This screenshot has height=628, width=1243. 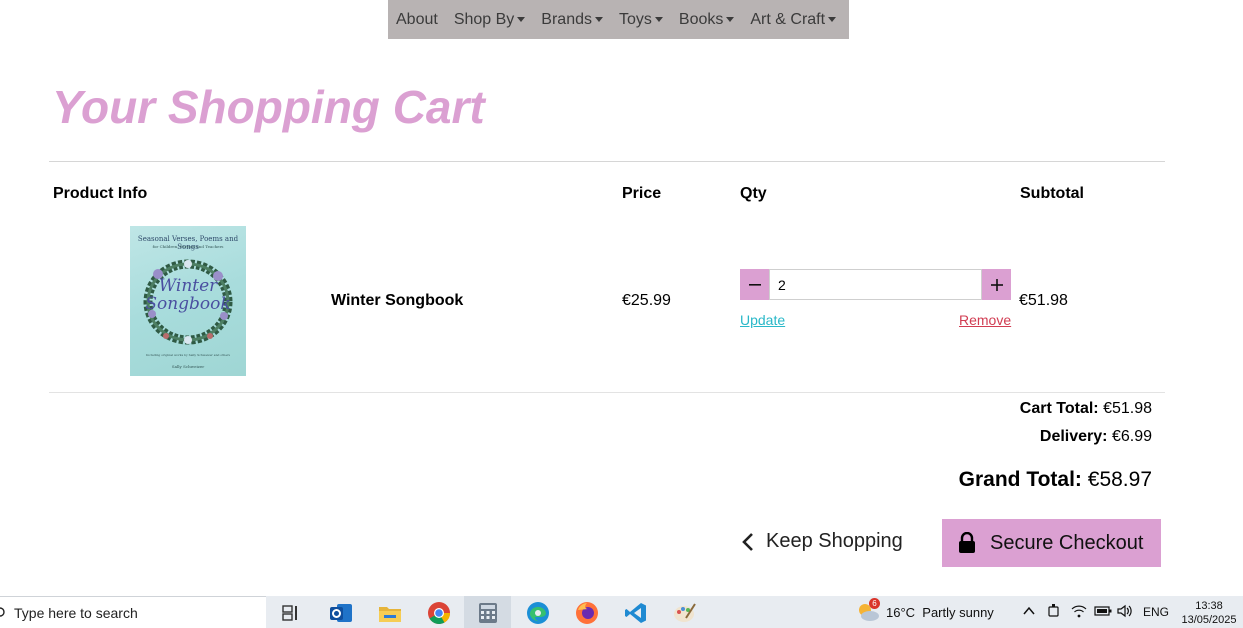 What do you see at coordinates (188, 286) in the screenshot?
I see `cover-title-line1: Winter` at bounding box center [188, 286].